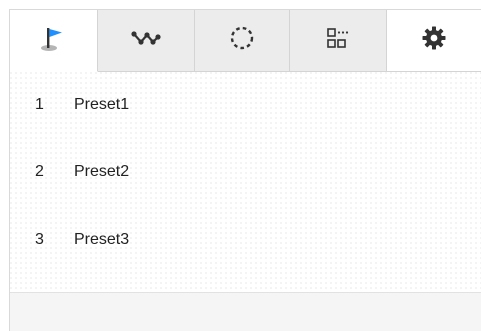 The width and height of the screenshot is (481, 331). What do you see at coordinates (39, 104) in the screenshot?
I see `preset-number: 1` at bounding box center [39, 104].